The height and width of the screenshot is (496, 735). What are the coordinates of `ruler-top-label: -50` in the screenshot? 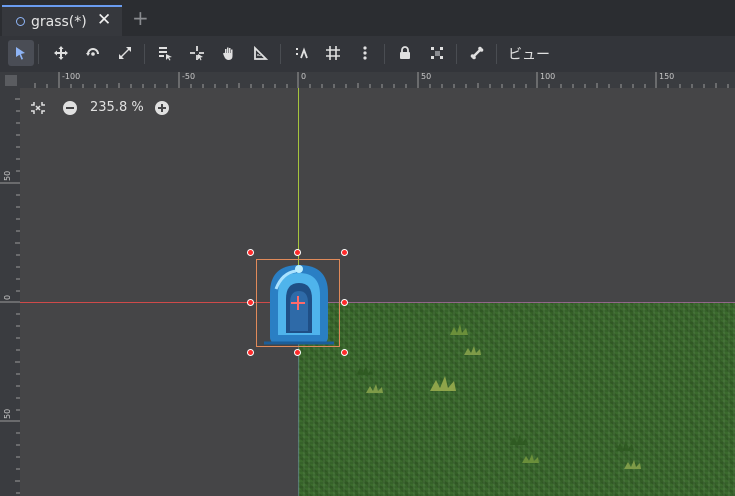 It's located at (189, 76).